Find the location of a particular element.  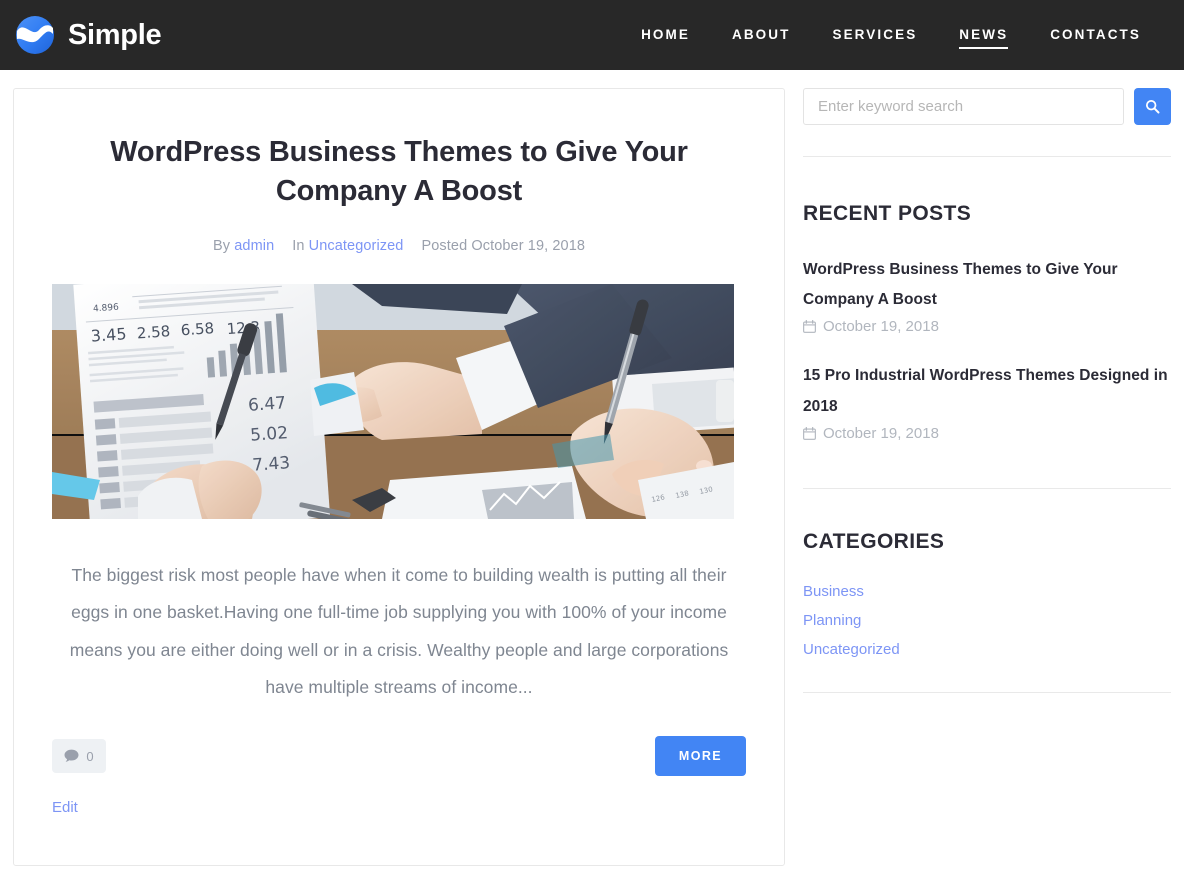

category-link-uncategorized: Uncategorized is located at coordinates (851, 649).